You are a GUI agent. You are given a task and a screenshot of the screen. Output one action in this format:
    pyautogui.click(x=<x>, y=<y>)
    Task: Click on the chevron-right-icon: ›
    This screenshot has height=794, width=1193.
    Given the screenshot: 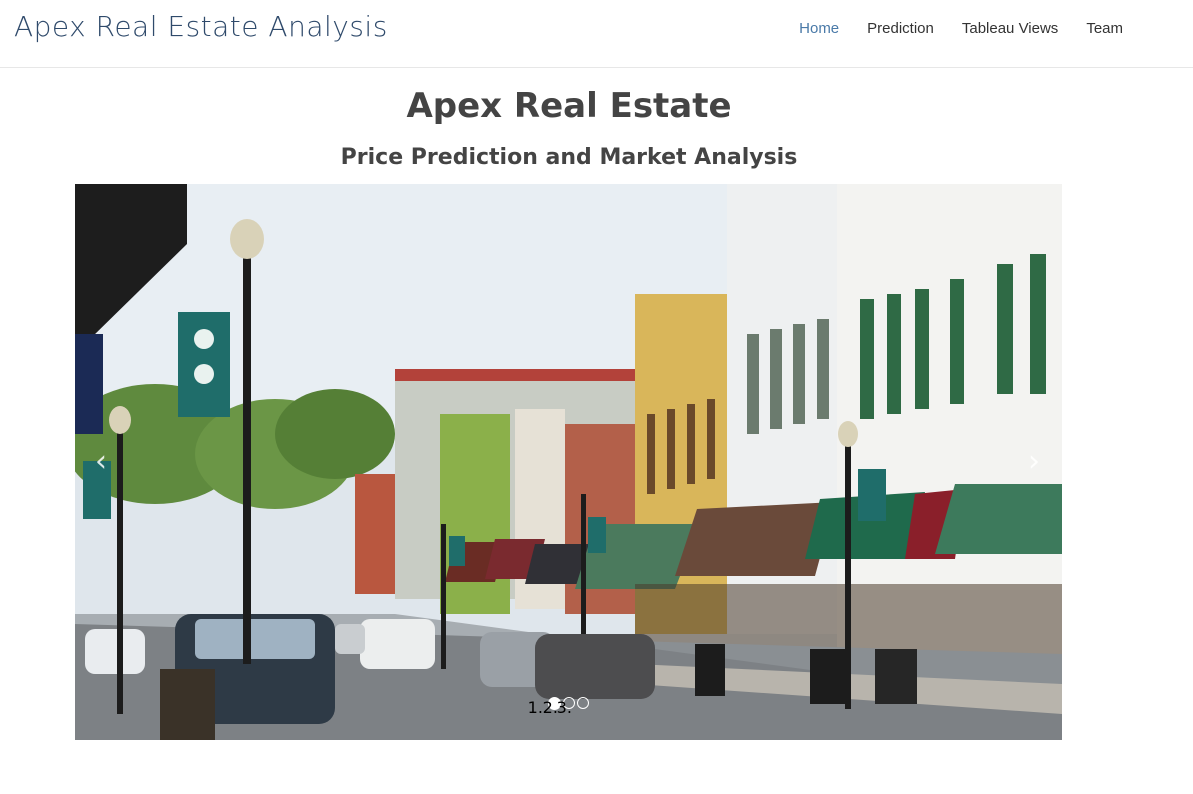 What is the action you would take?
    pyautogui.click(x=1034, y=461)
    